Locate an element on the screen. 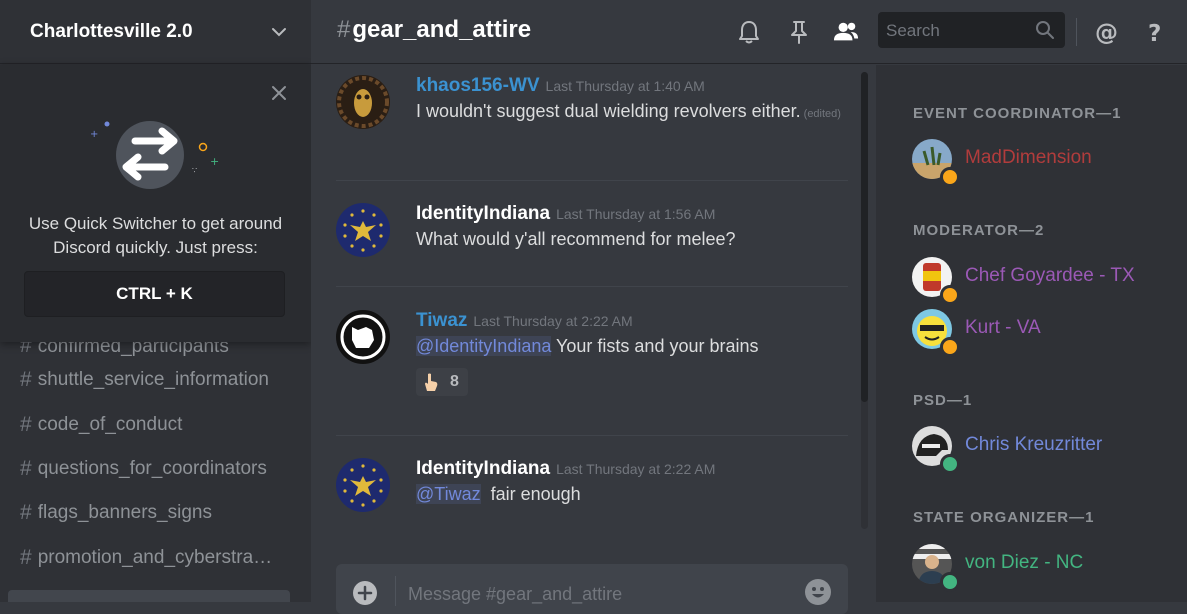 This screenshot has width=1187, height=614. point-up-hand-icon is located at coordinates (431, 382).